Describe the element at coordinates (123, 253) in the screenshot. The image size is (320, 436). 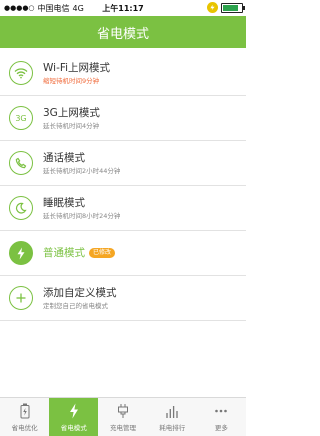
I see `mode-item-normal: 普通模式 已修改` at that location.